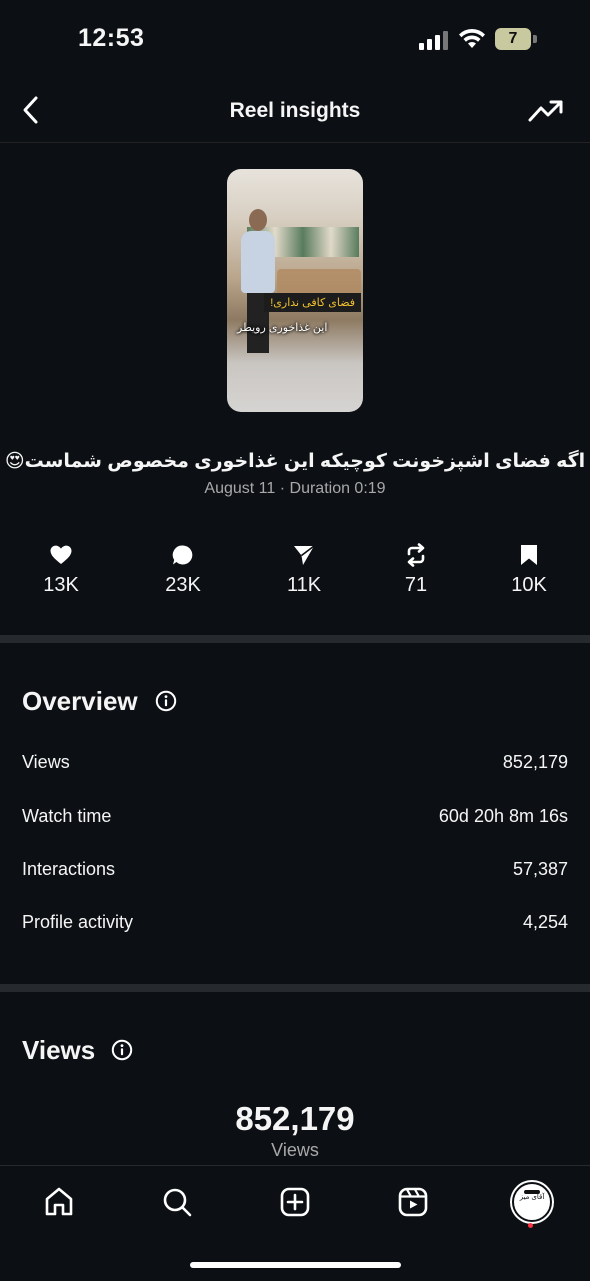 Image resolution: width=590 pixels, height=1281 pixels. What do you see at coordinates (67, 816) in the screenshot?
I see `row-label: Watch time` at bounding box center [67, 816].